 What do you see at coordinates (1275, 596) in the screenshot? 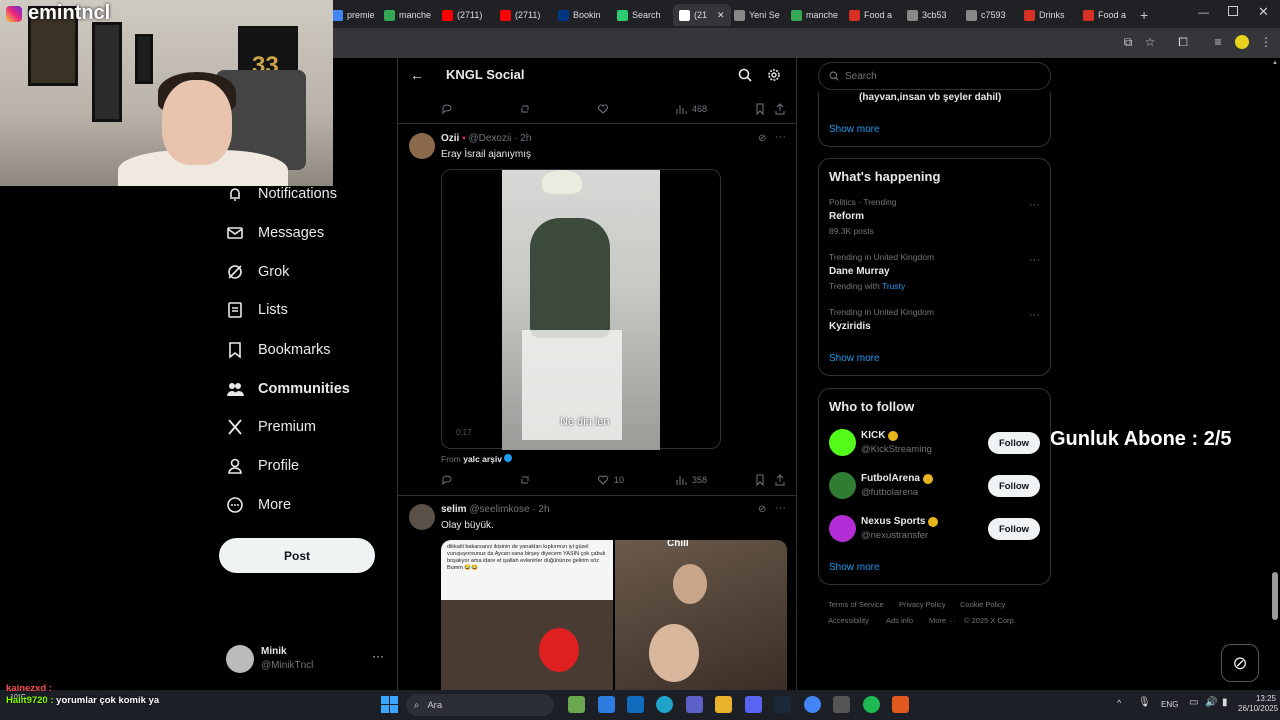
I see `scroll-thumb` at bounding box center [1275, 596].